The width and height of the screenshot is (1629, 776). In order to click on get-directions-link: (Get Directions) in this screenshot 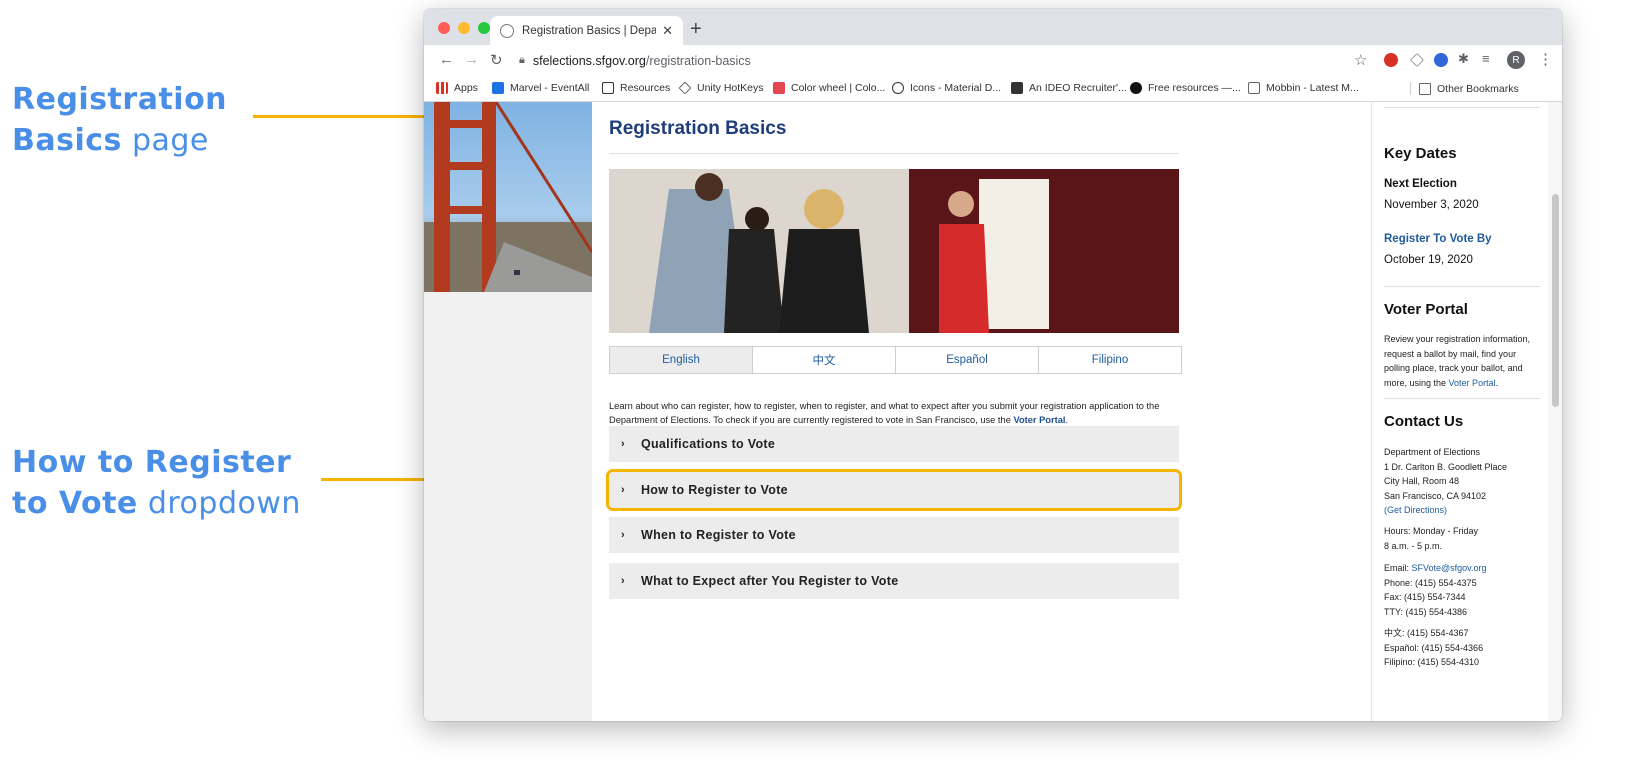, I will do `click(1415, 510)`.